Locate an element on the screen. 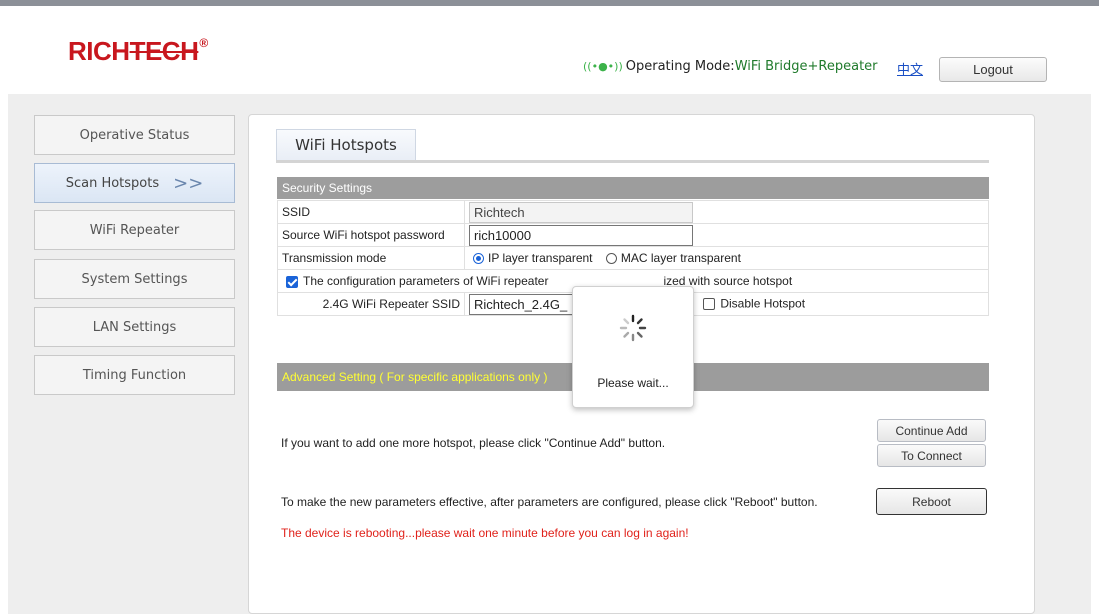  sync-checkbox is located at coordinates (292, 281).